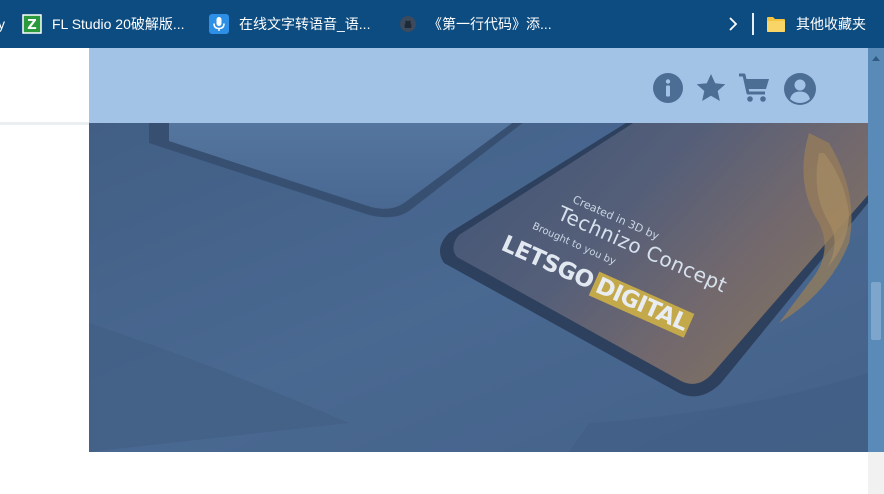  I want to click on bookmark-other-folder: 其他收藏夹, so click(816, 24).